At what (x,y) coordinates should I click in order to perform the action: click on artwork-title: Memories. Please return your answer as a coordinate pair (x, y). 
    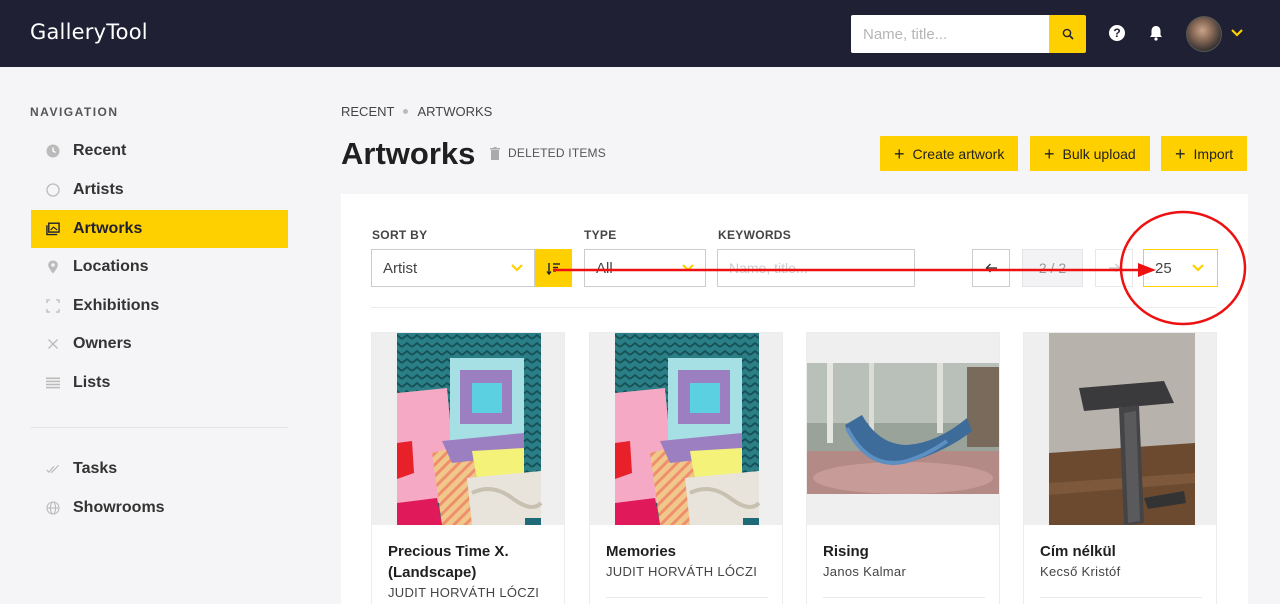
    Looking at the image, I should click on (641, 551).